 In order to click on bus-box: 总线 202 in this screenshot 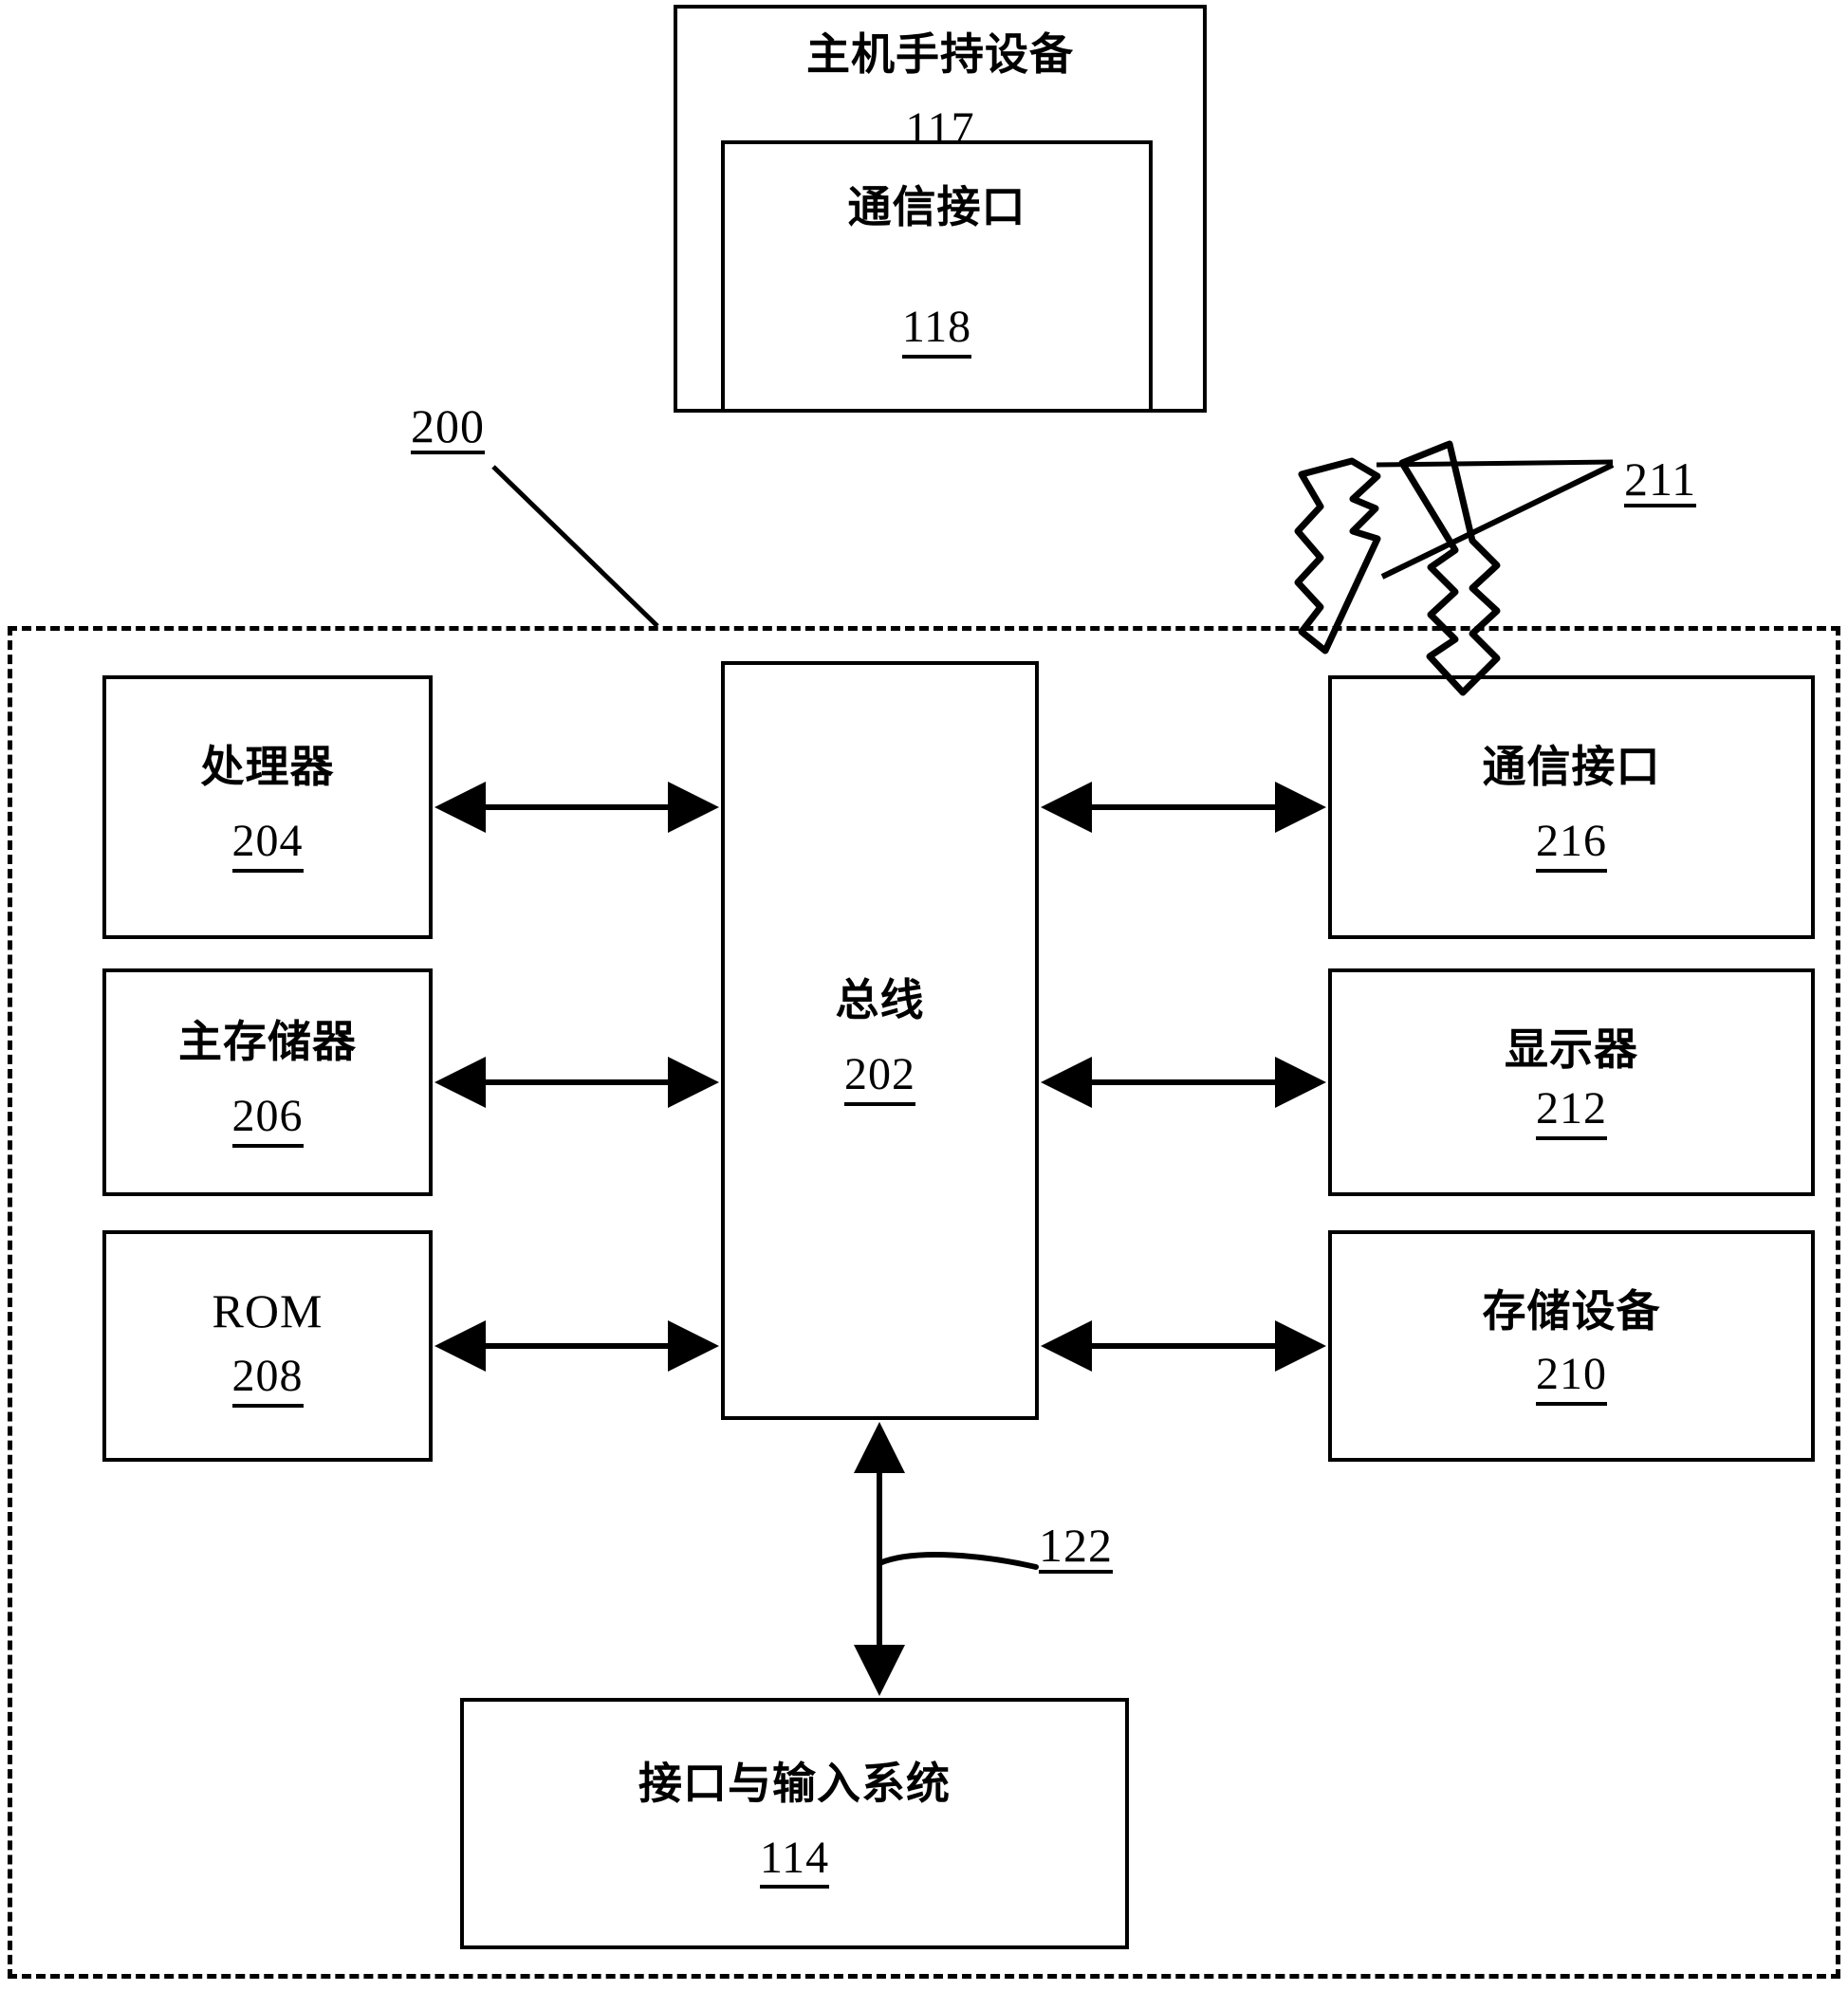, I will do `click(880, 1040)`.